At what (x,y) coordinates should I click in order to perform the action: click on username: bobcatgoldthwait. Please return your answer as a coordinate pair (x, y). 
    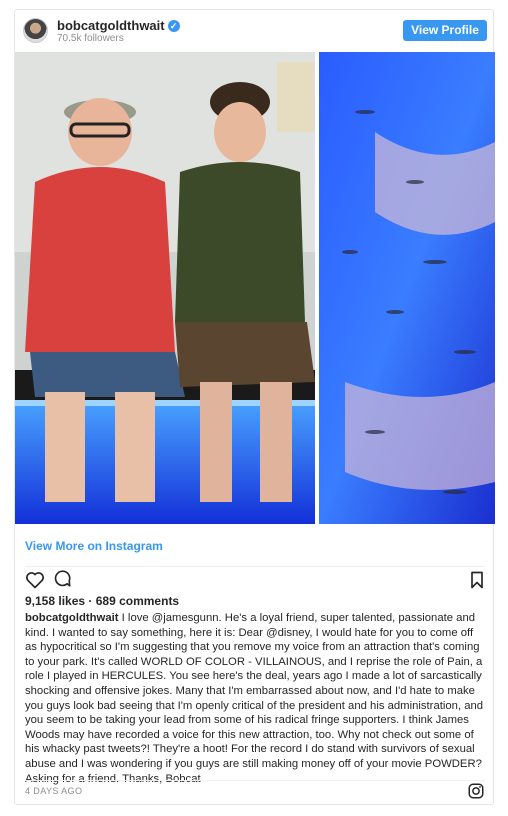
    Looking at the image, I should click on (111, 25).